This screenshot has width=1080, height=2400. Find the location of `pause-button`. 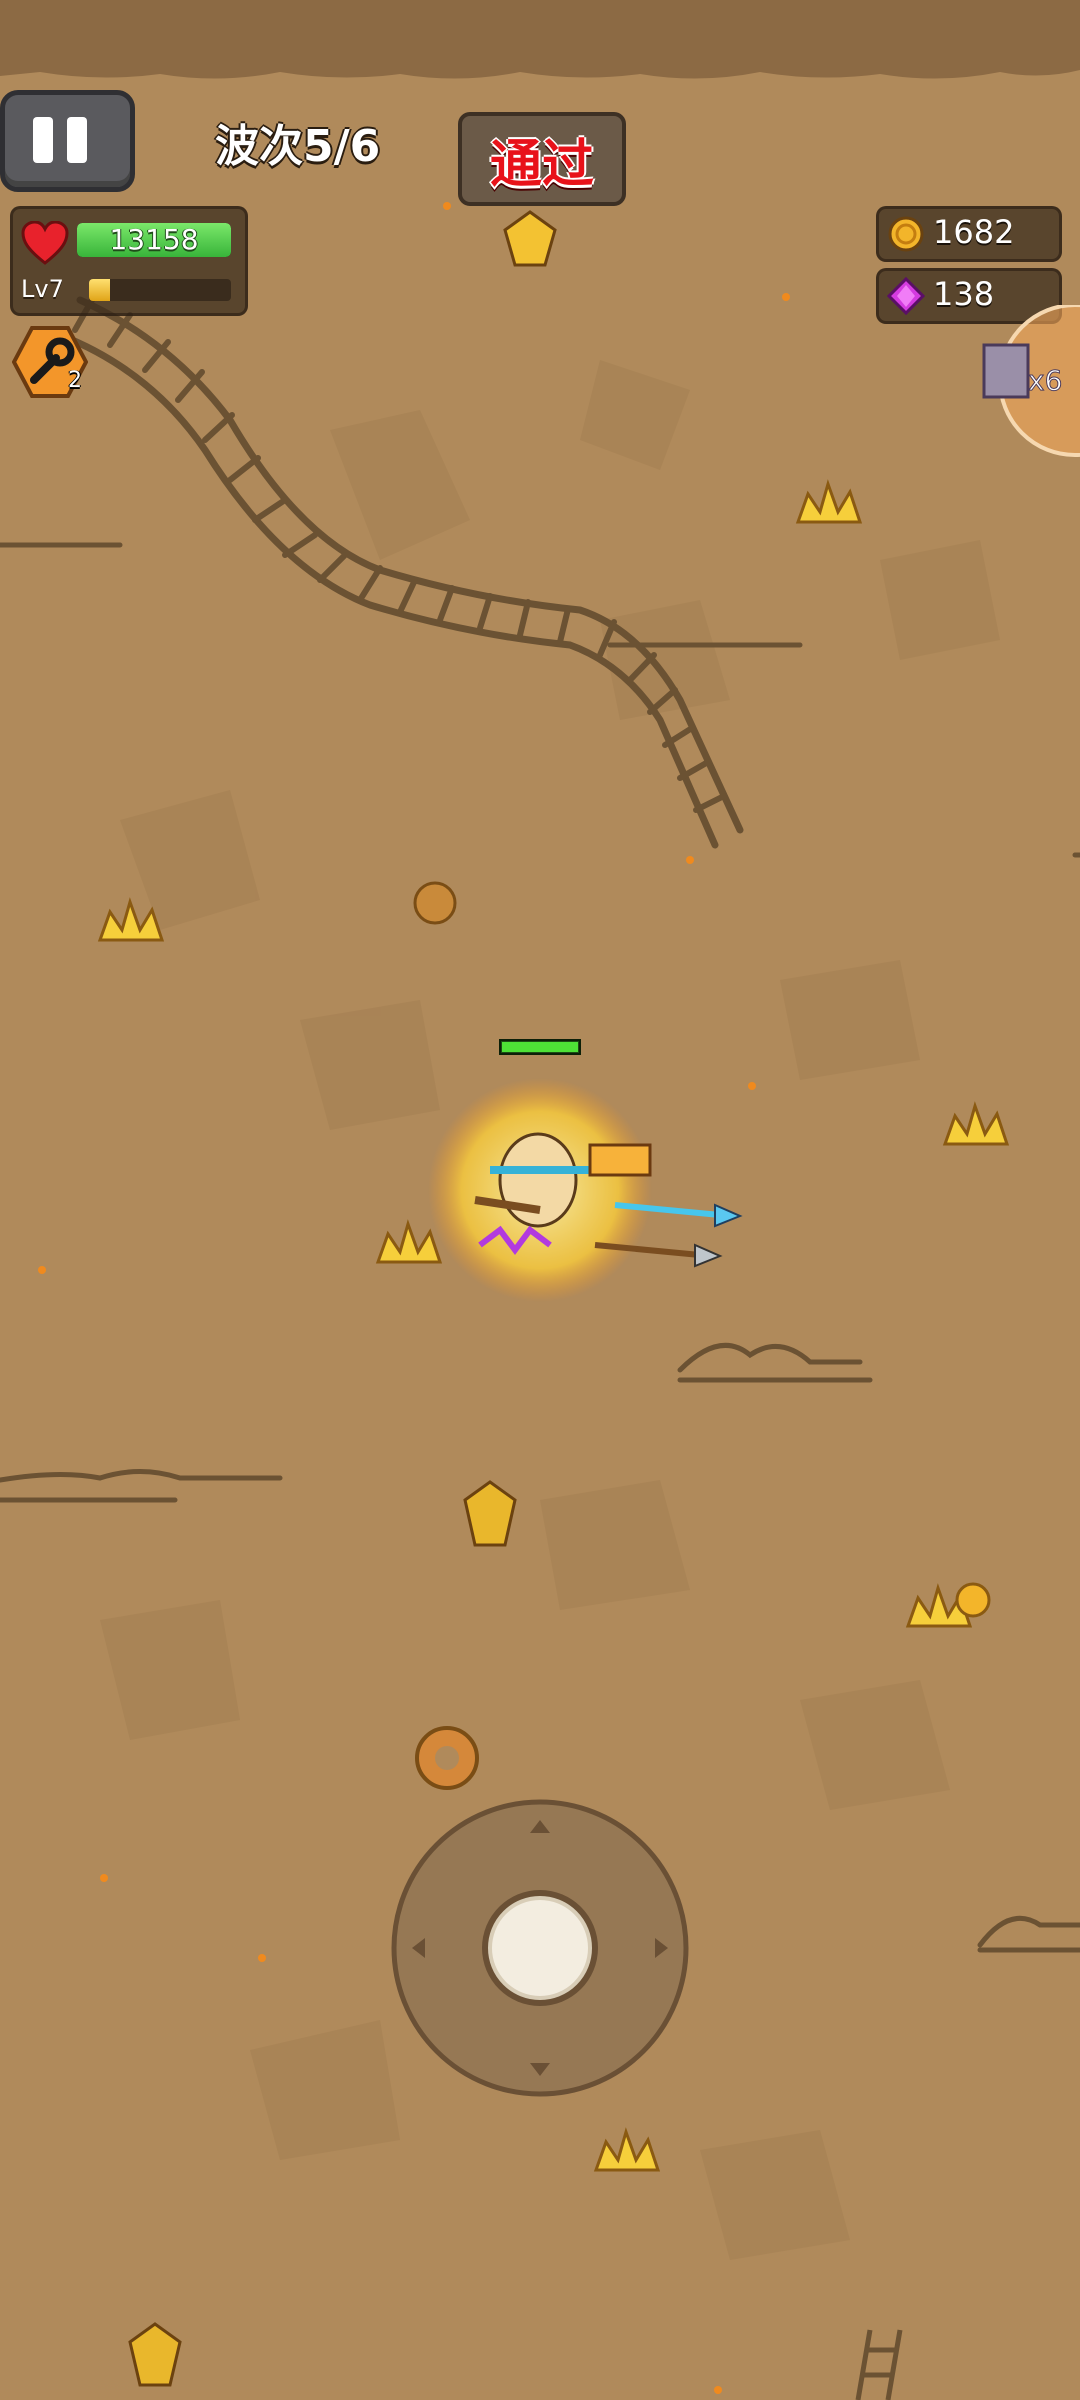

pause-button is located at coordinates (67, 141).